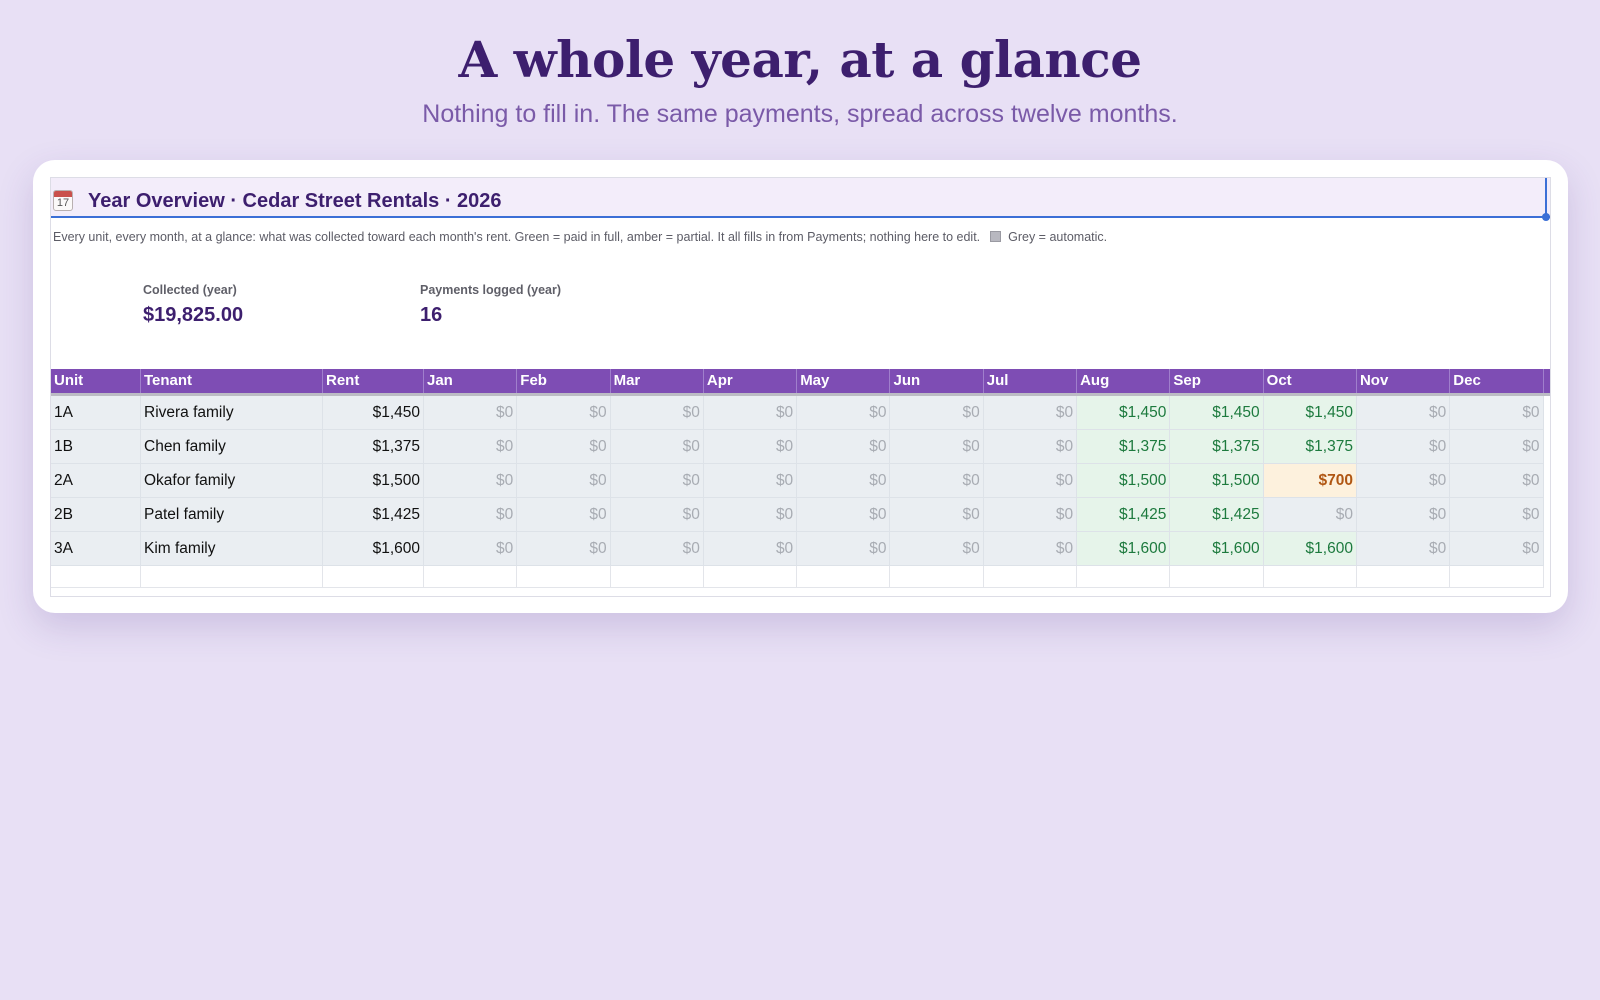 The image size is (1600, 1000). I want to click on month-cell-sep: $1,450, so click(1217, 413).